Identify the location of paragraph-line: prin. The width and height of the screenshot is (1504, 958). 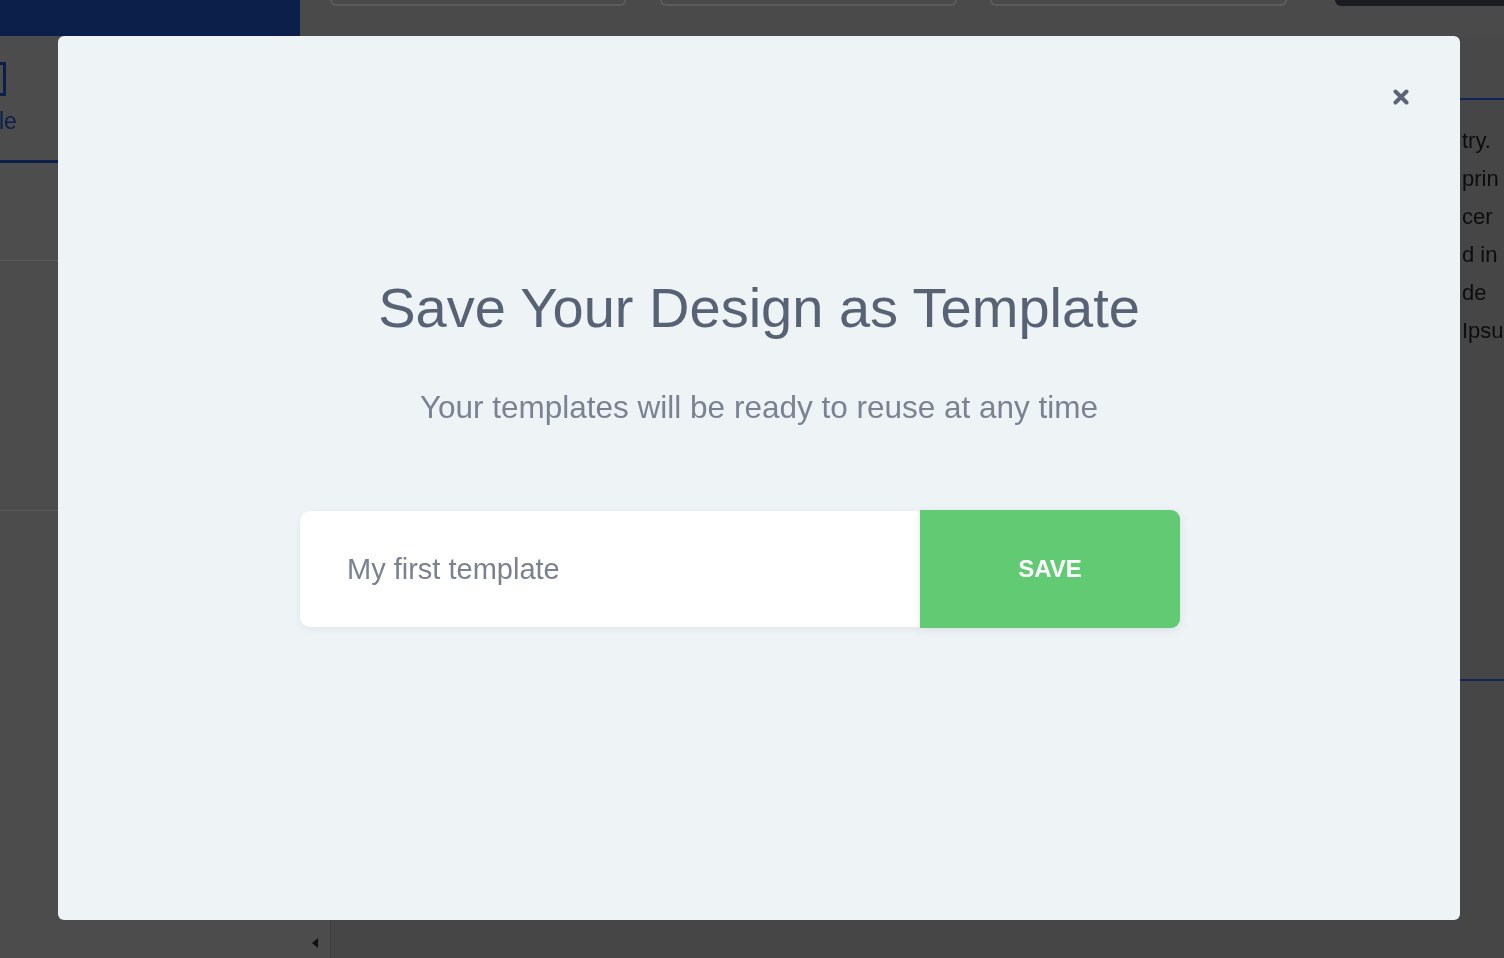
(1480, 179).